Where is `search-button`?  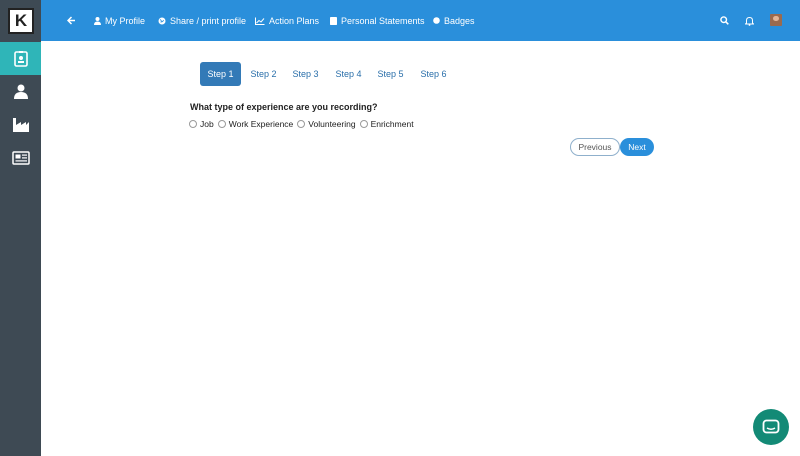 search-button is located at coordinates (726, 20).